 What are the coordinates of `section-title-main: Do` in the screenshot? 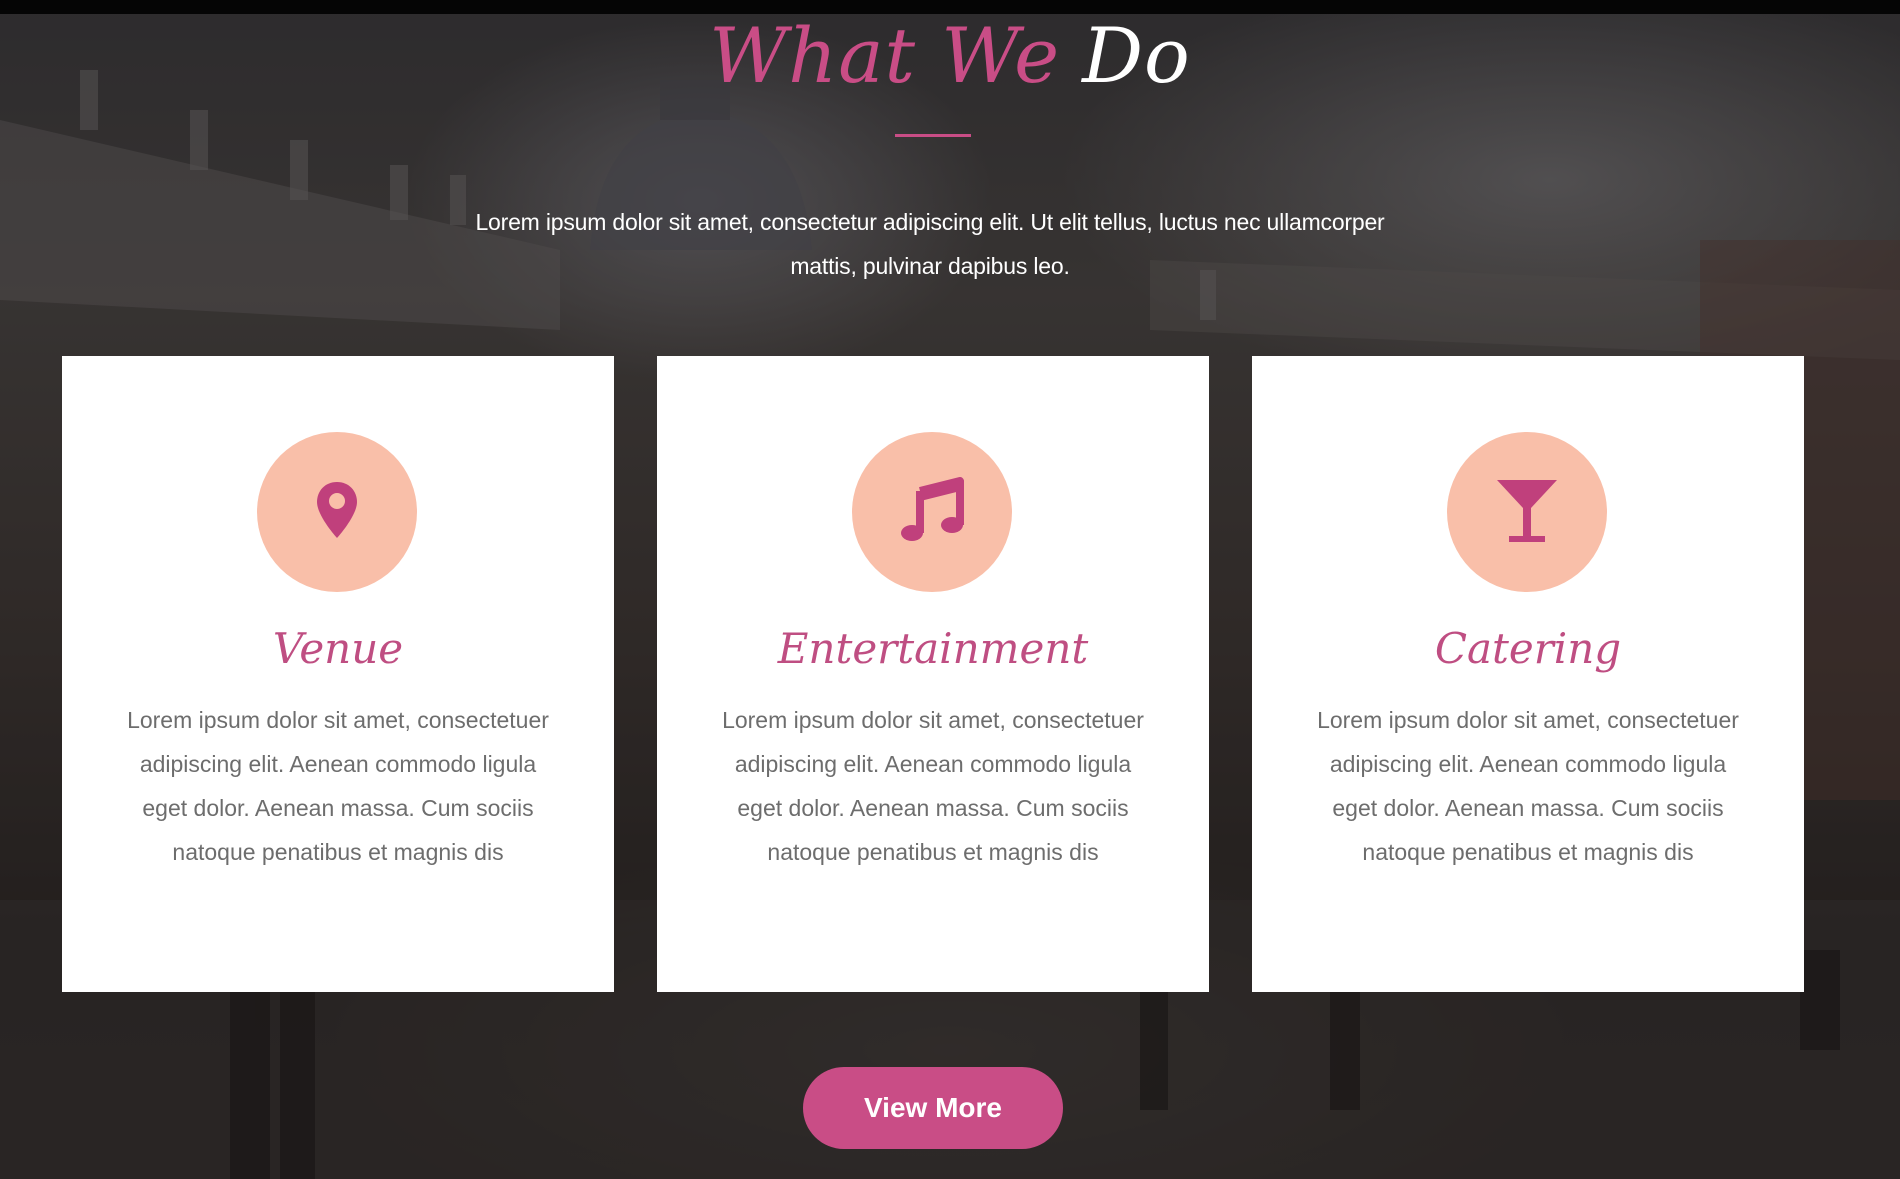 It's located at (1136, 55).